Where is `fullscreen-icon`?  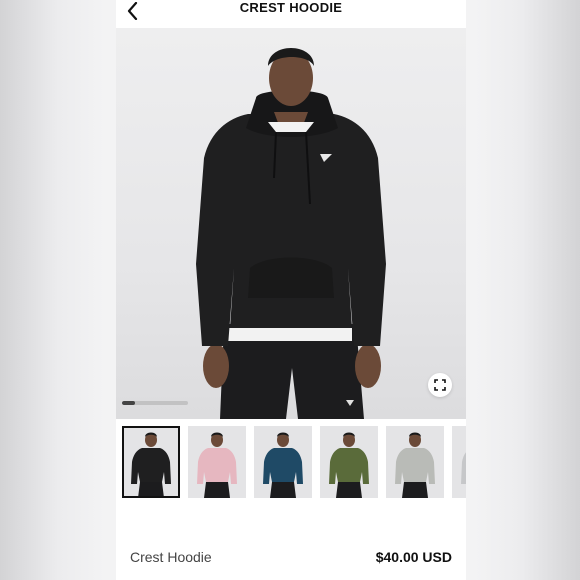 fullscreen-icon is located at coordinates (440, 385).